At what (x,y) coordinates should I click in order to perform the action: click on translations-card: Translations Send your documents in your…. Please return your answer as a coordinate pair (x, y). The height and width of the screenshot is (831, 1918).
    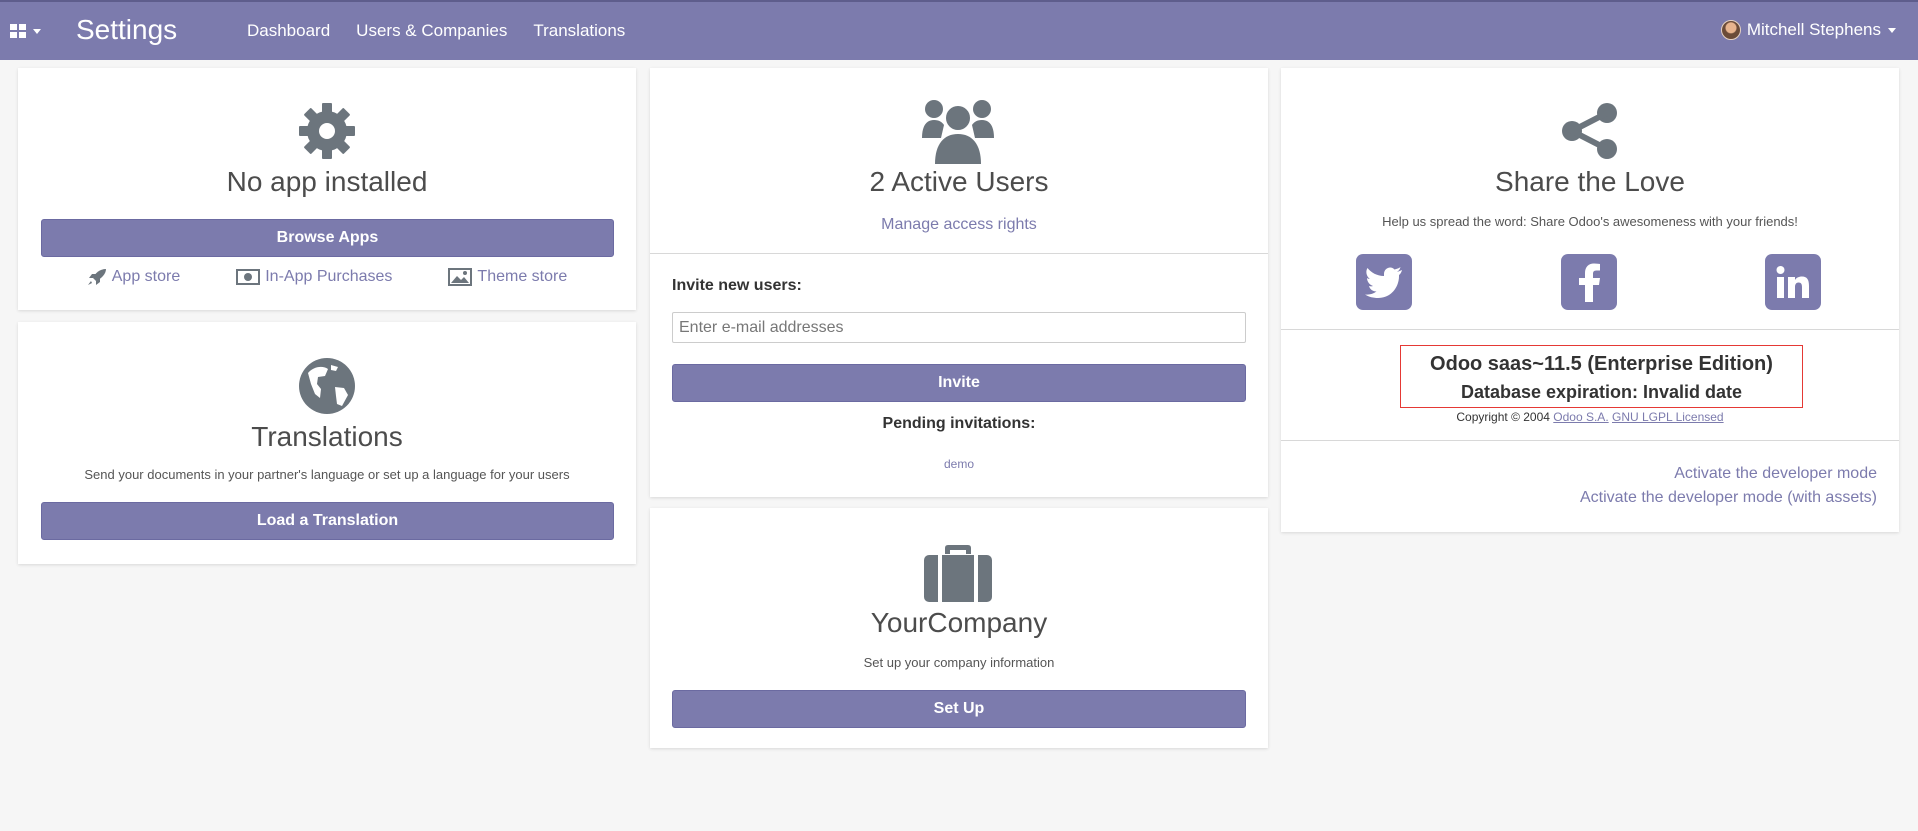
    Looking at the image, I should click on (327, 443).